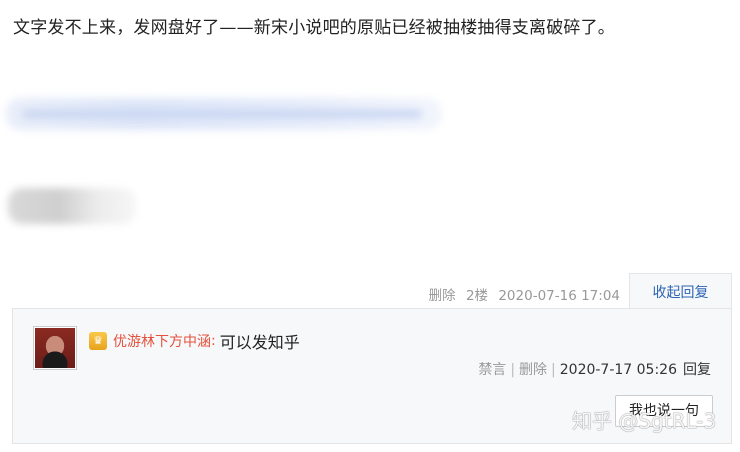 The width and height of the screenshot is (740, 452). I want to click on floor-meta: 删除 2楼 2020-07-16 17:04, so click(521, 294).